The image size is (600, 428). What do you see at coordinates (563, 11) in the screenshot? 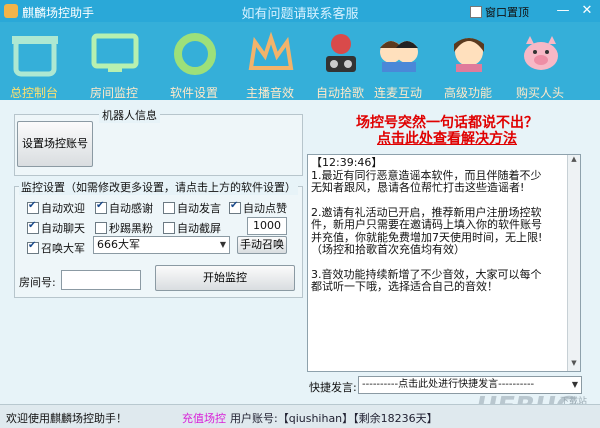
I see `minimize-button: —` at bounding box center [563, 11].